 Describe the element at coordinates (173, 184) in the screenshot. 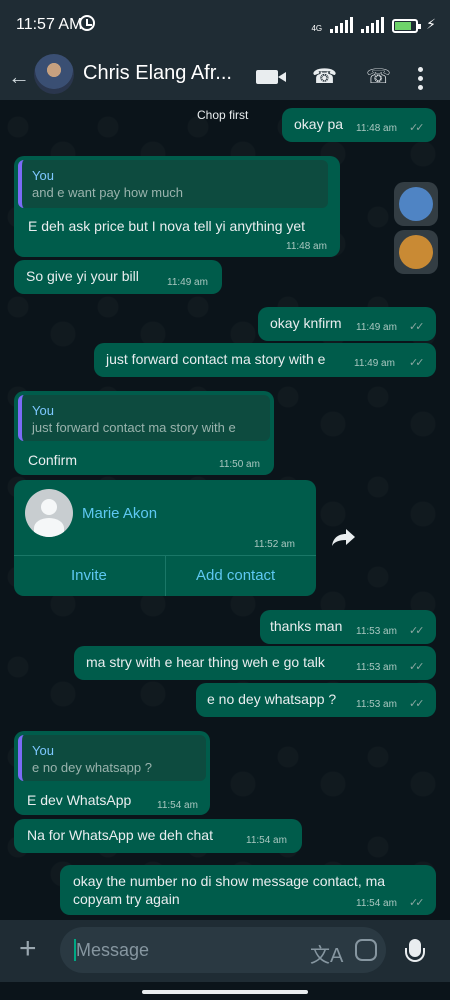

I see `quoted-message: You and e want pay how much` at that location.